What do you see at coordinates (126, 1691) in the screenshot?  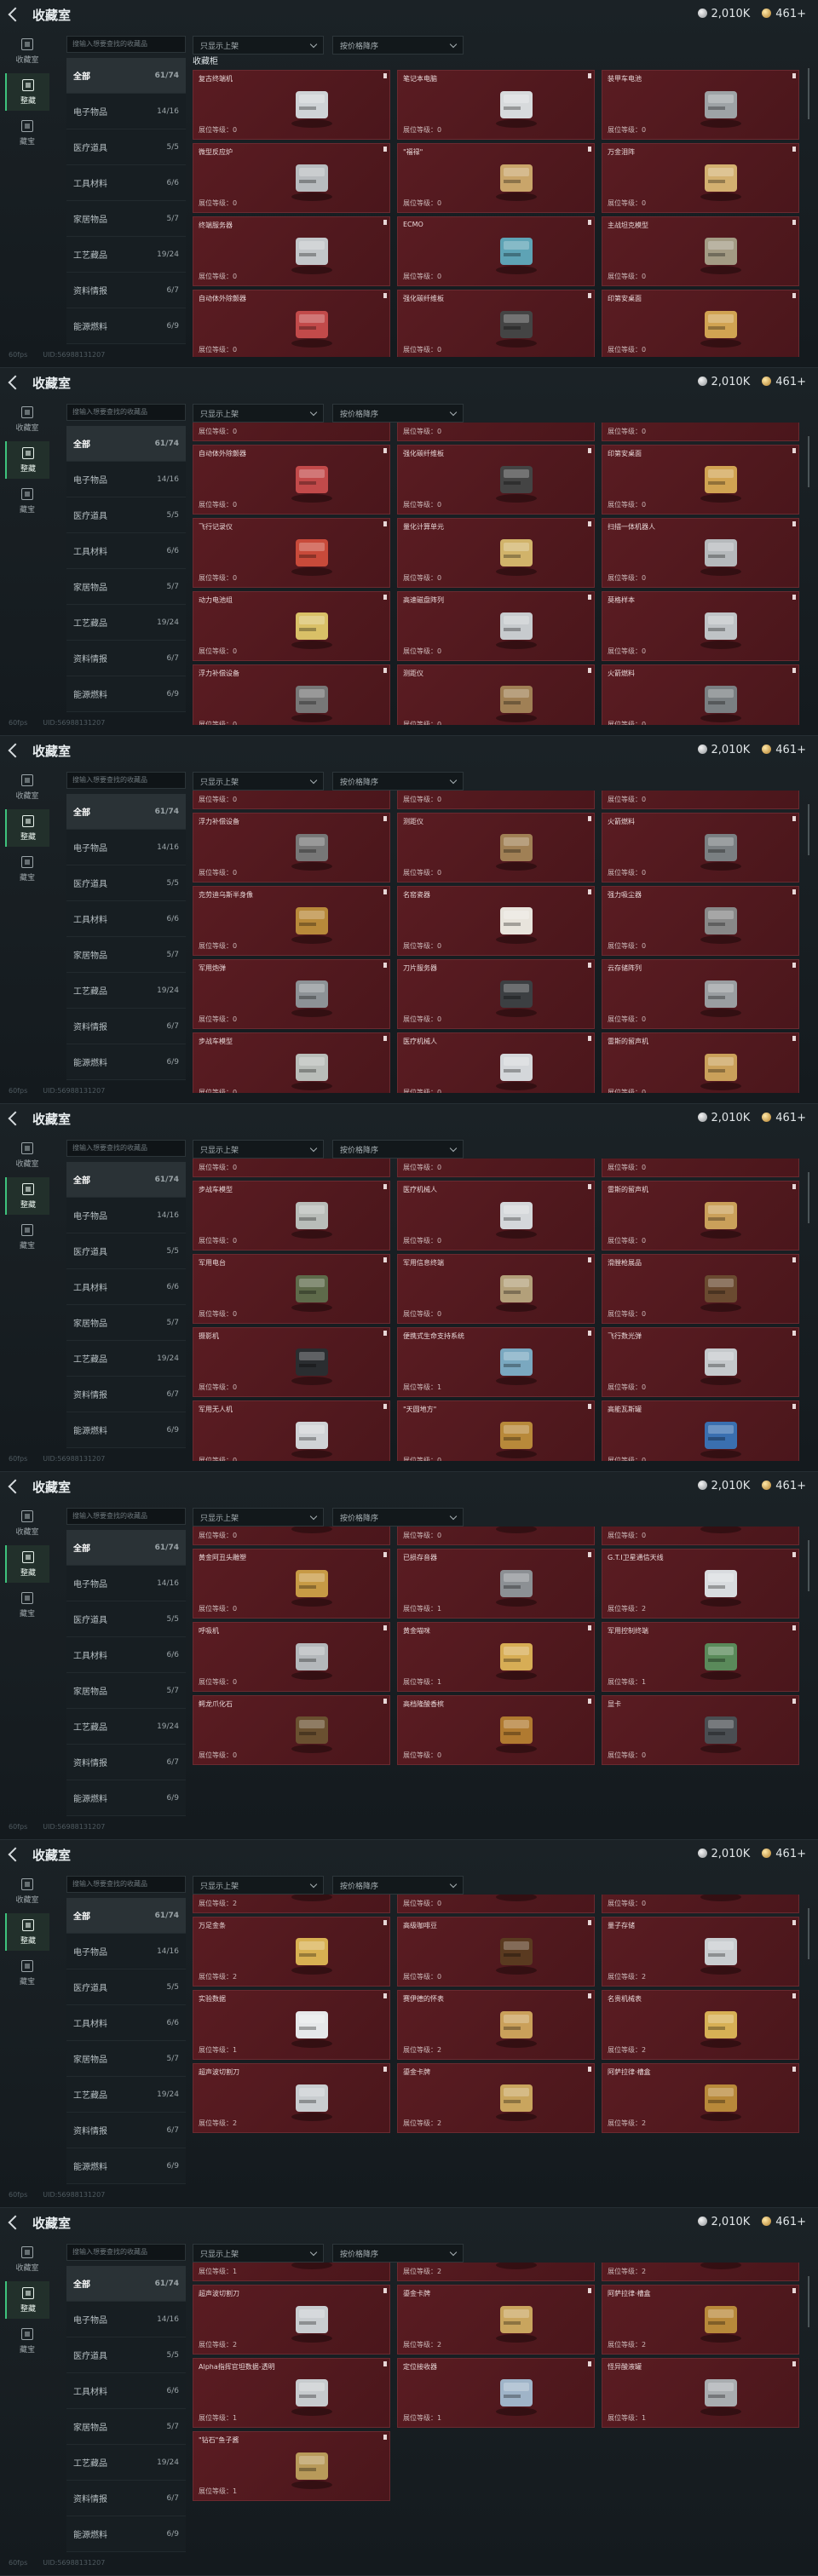 I see `category-item: 家居物品 5/7` at bounding box center [126, 1691].